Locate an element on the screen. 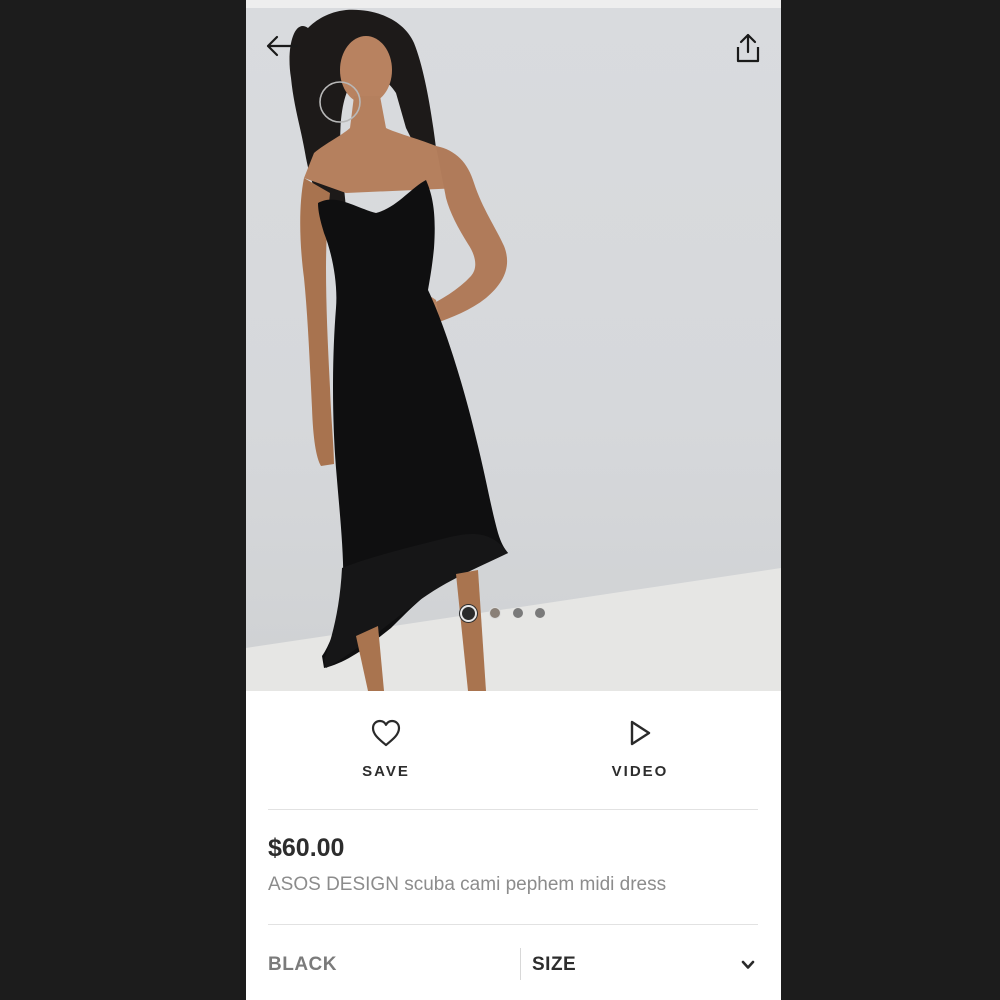 The width and height of the screenshot is (1000, 1000). status-strip is located at coordinates (513, 4).